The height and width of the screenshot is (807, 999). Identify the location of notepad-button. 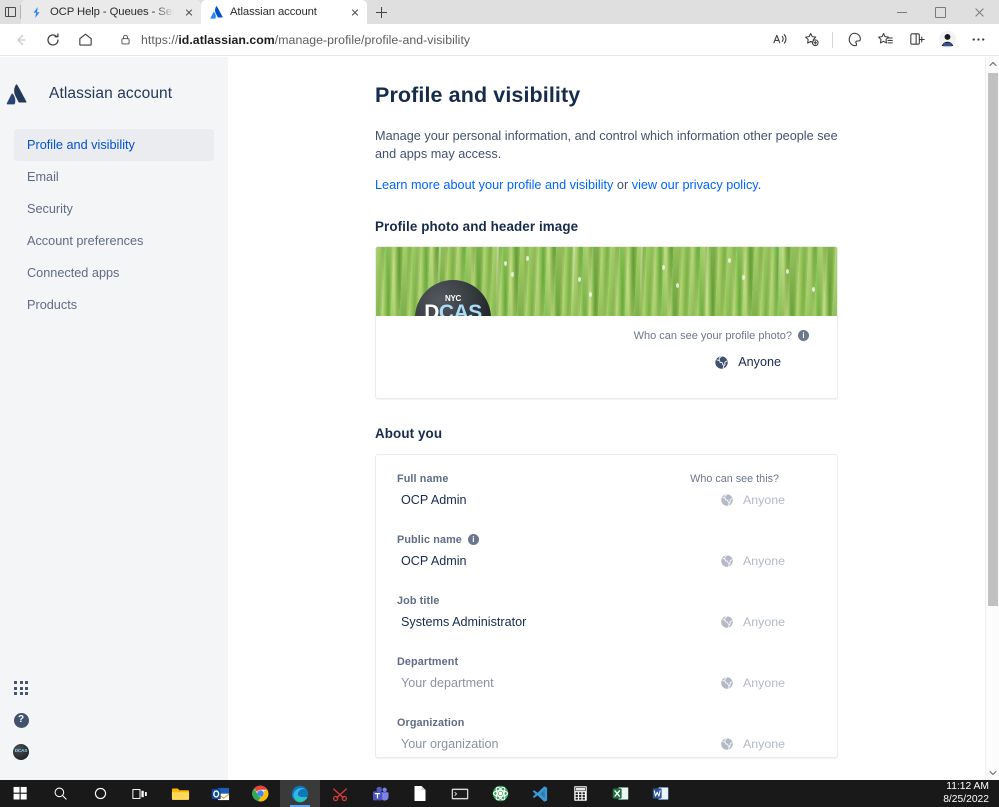
(420, 793).